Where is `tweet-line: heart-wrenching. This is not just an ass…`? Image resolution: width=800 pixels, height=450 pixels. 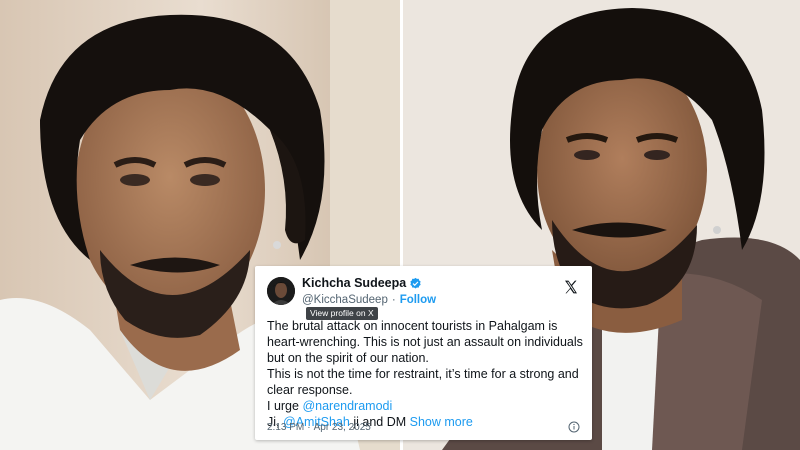 tweet-line: heart-wrenching. This is not just an ass… is located at coordinates (425, 342).